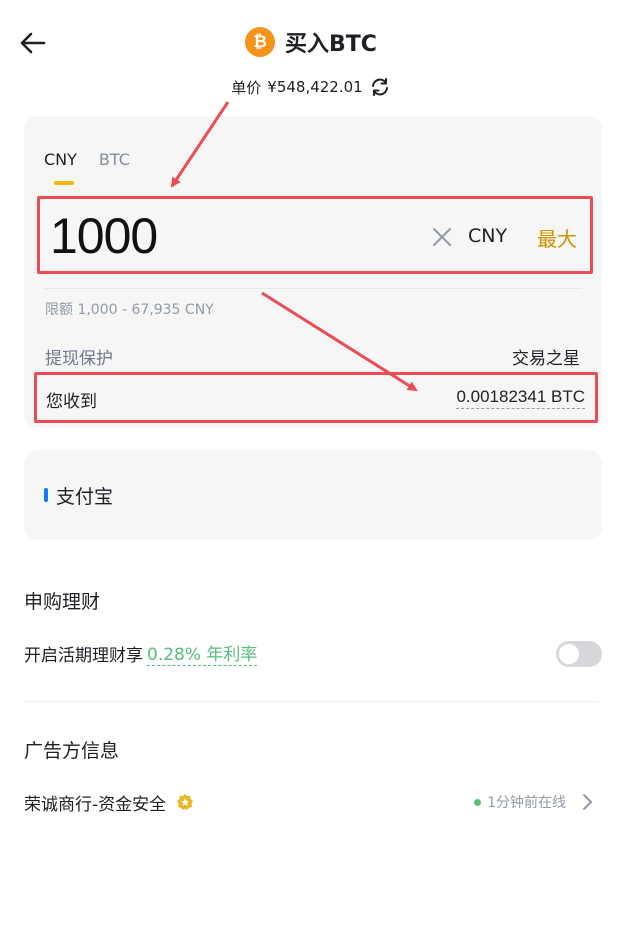  I want to click on finance-toggle, so click(579, 654).